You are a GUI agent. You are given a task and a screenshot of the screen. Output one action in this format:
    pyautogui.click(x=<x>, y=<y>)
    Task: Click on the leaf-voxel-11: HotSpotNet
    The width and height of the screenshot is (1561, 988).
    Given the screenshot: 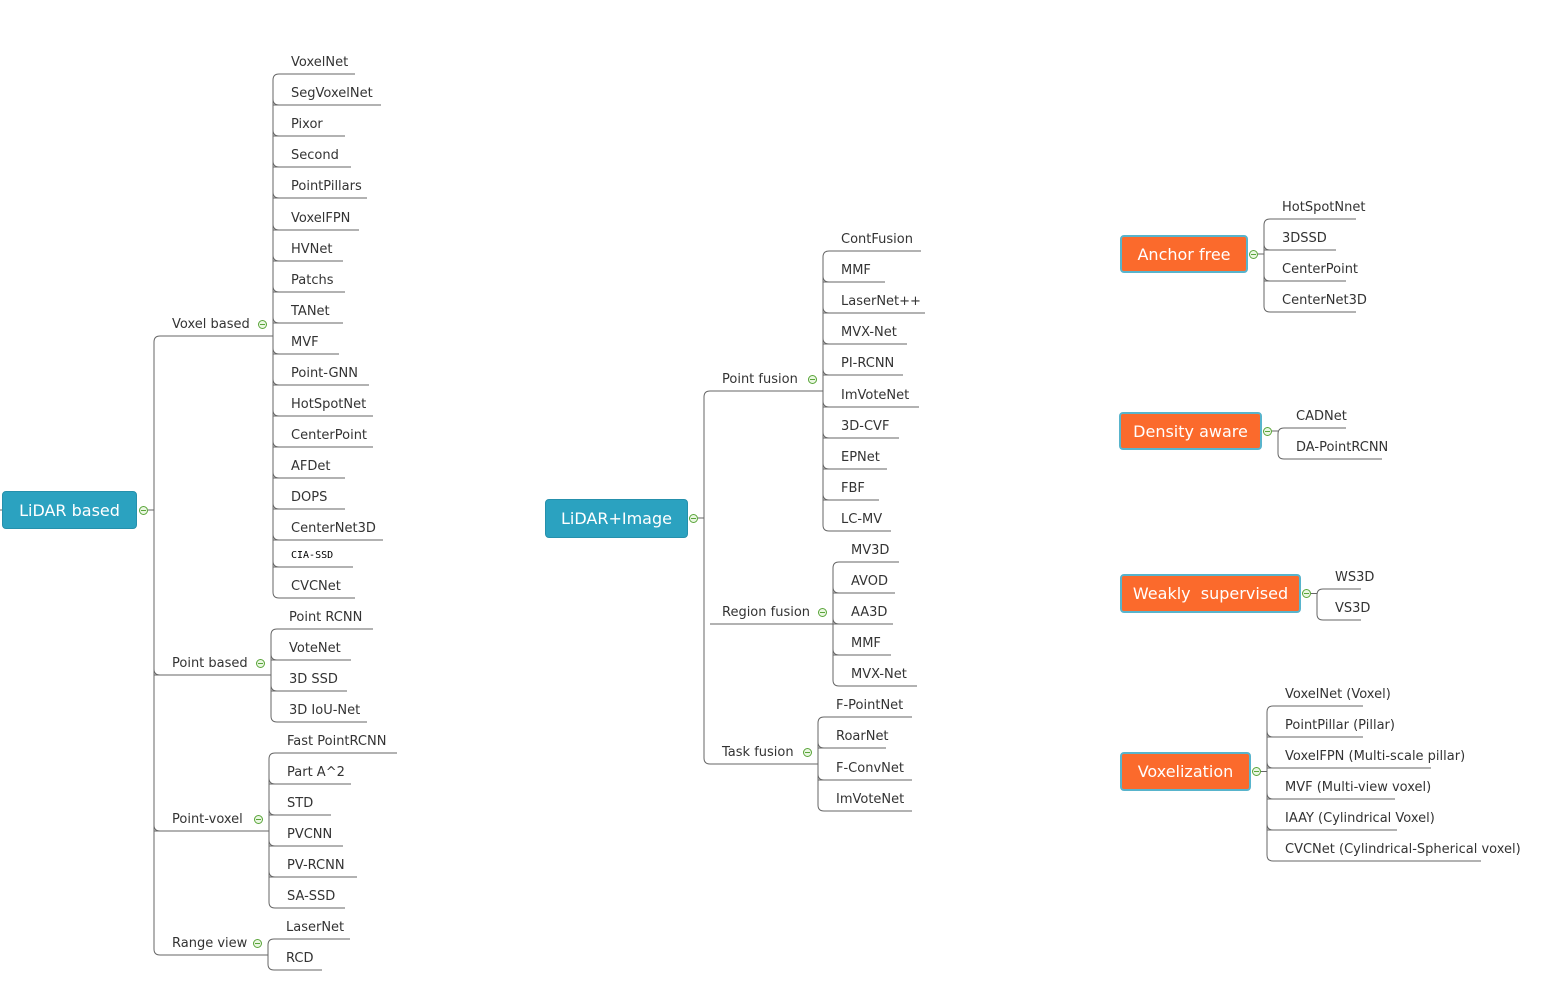 What is the action you would take?
    pyautogui.click(x=328, y=405)
    